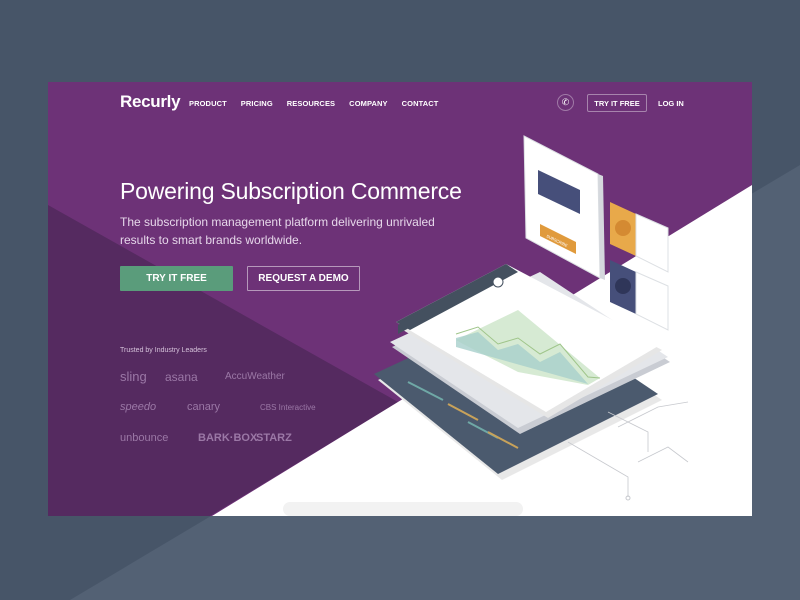  What do you see at coordinates (138, 407) in the screenshot?
I see `logo-speedo: speedo` at bounding box center [138, 407].